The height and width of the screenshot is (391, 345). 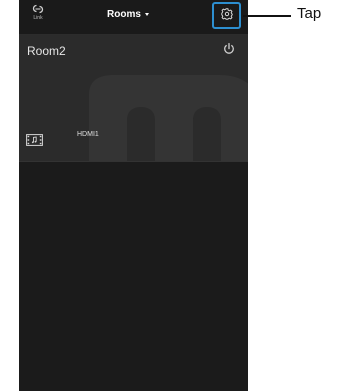 What do you see at coordinates (34, 139) in the screenshot?
I see `film-music-icon` at bounding box center [34, 139].